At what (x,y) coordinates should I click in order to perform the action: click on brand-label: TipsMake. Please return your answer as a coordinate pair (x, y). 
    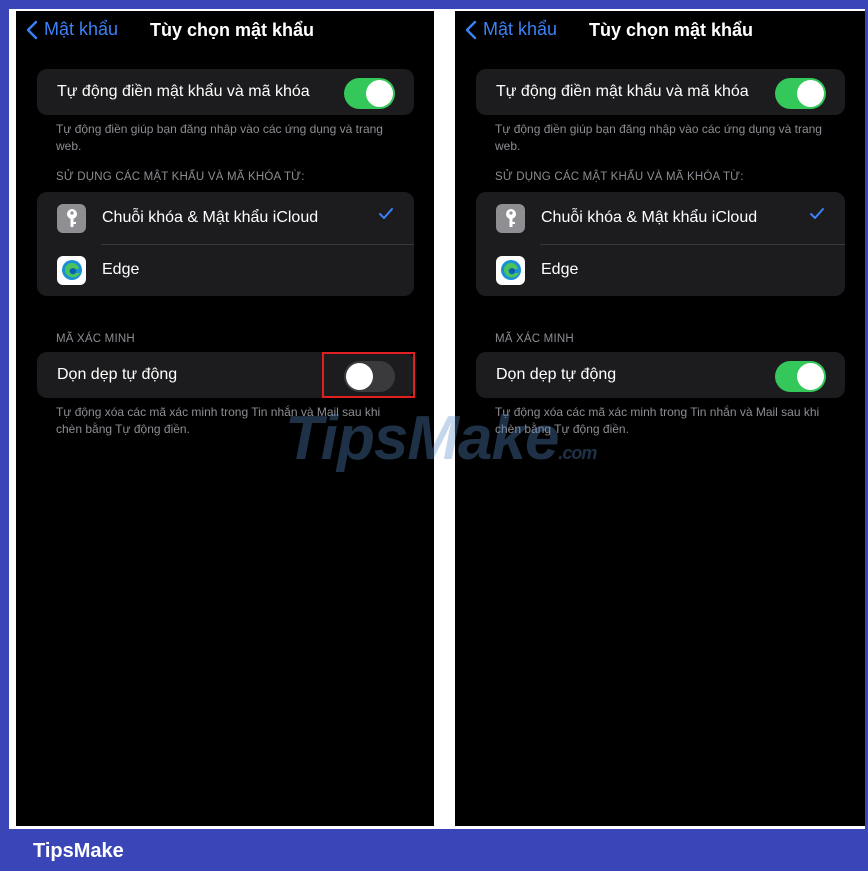
    Looking at the image, I should click on (78, 851).